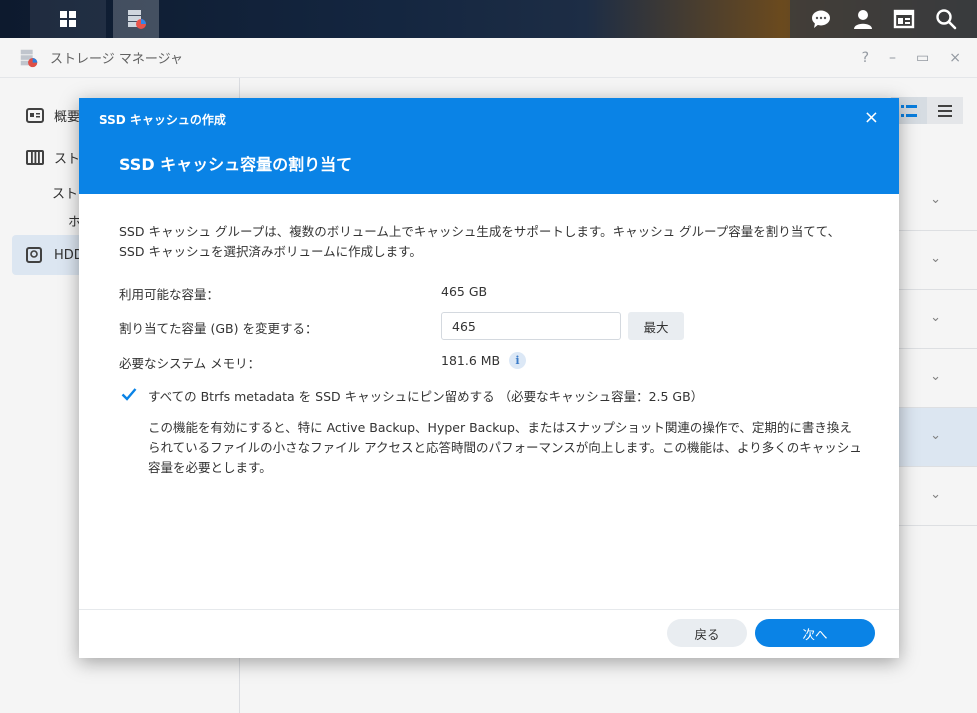 This screenshot has width=977, height=713. Describe the element at coordinates (218, 328) in the screenshot. I see `alloc-capacity-label: 割り当てた容量 (GB) を変更する：` at that location.